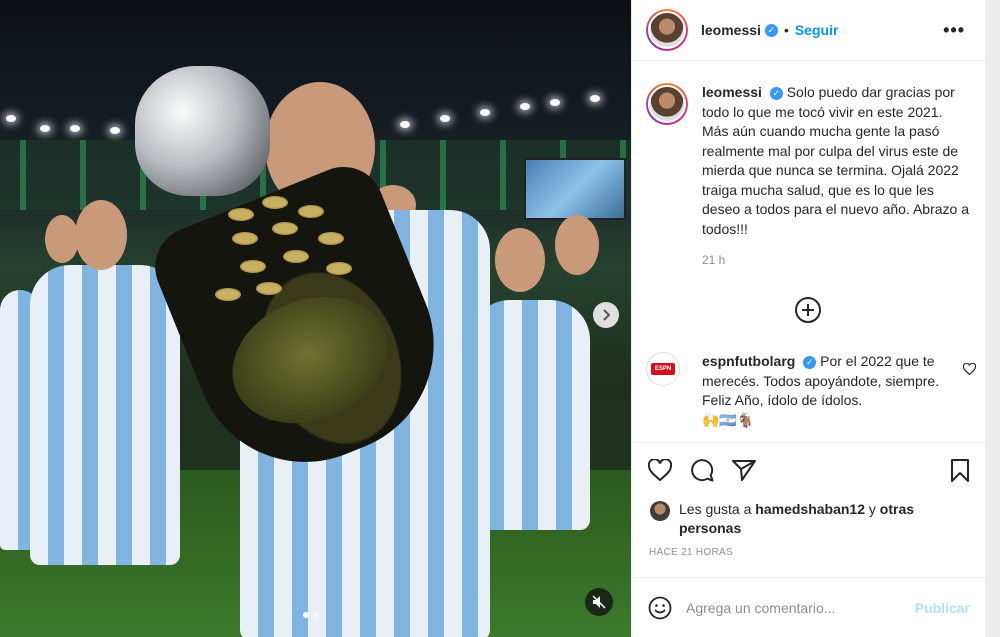 The width and height of the screenshot is (1000, 637). I want to click on trophy-cup, so click(202, 131).